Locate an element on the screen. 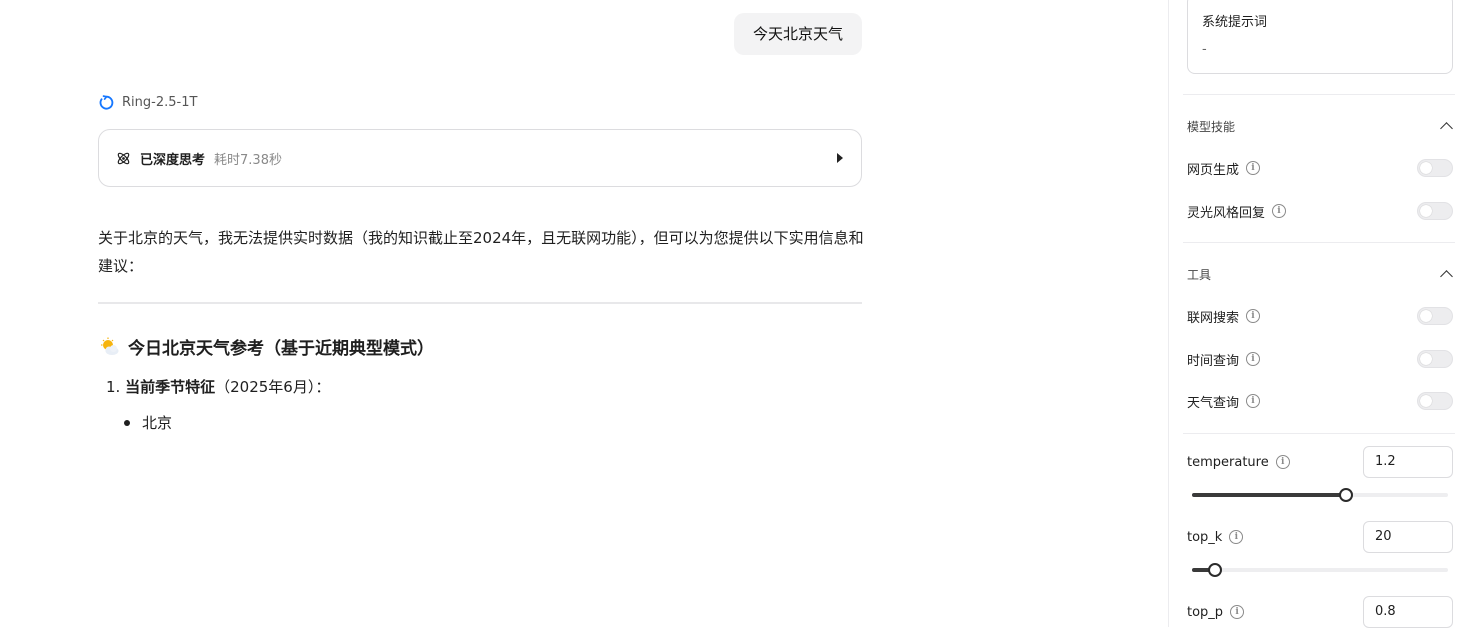 This screenshot has width=1481, height=628. skill-label: 灵光风格回复 is located at coordinates (1226, 213).